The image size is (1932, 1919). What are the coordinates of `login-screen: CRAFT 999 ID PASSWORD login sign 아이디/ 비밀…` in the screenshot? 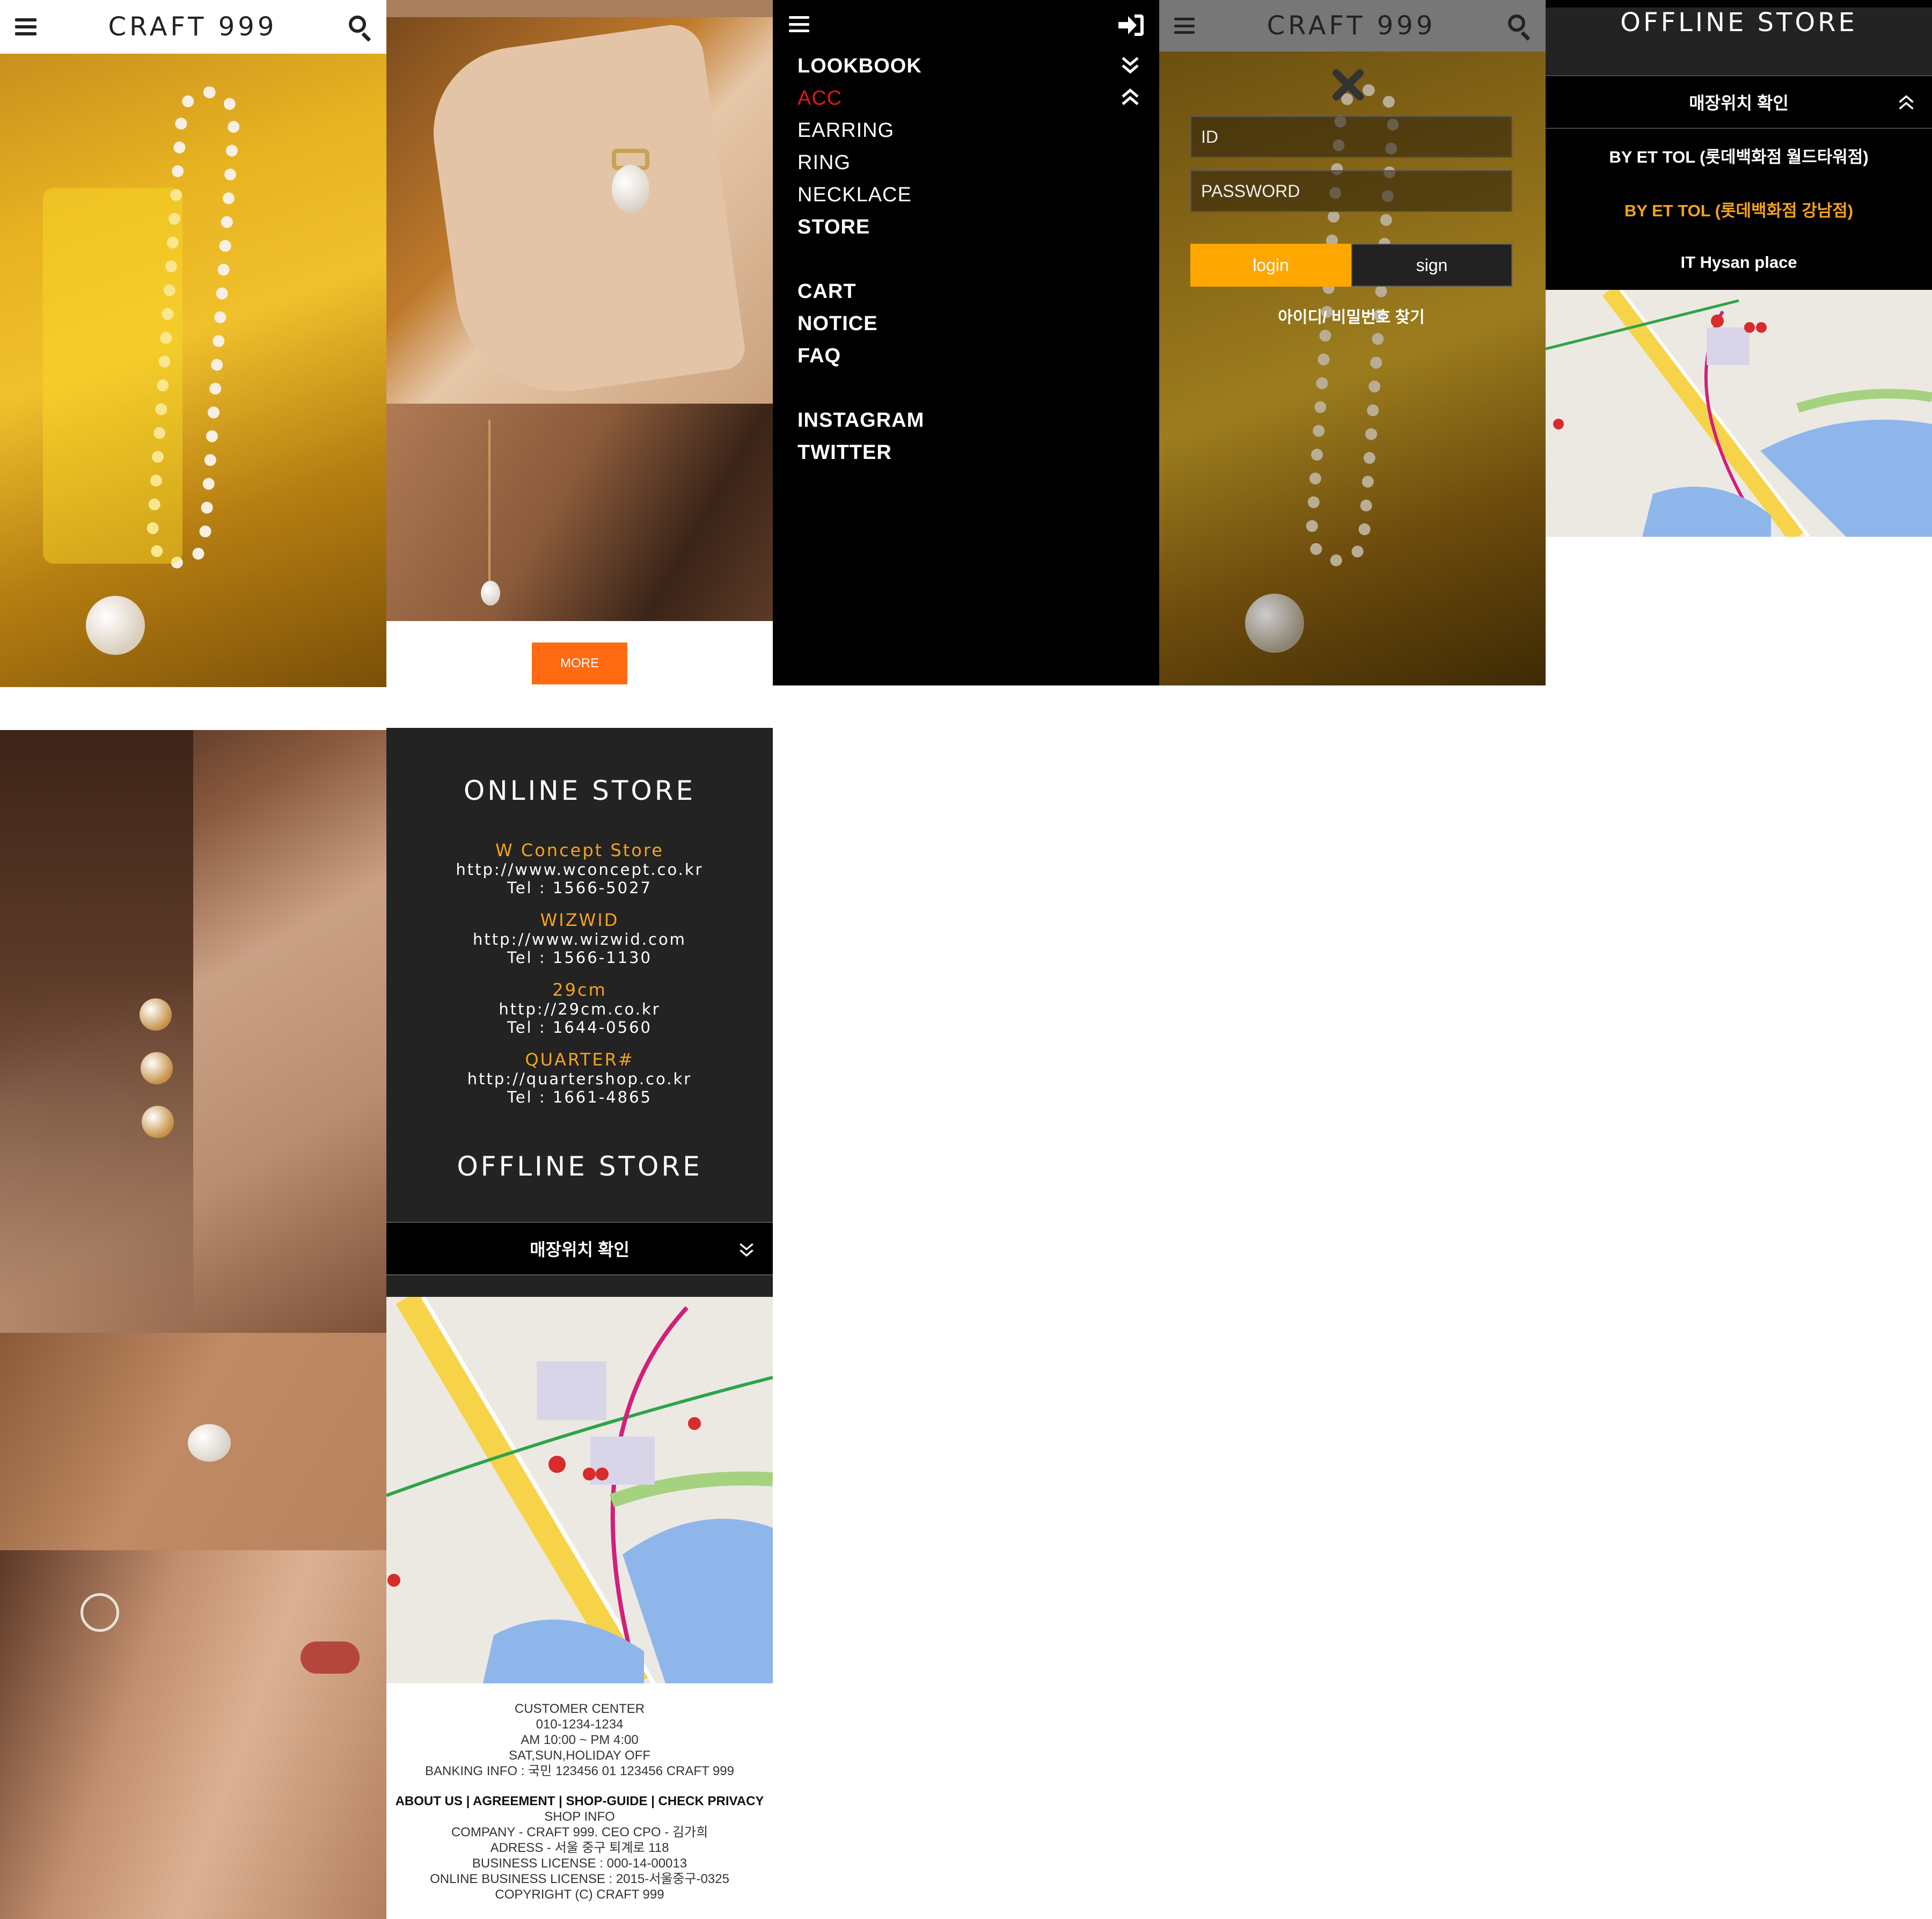 It's located at (1352, 342).